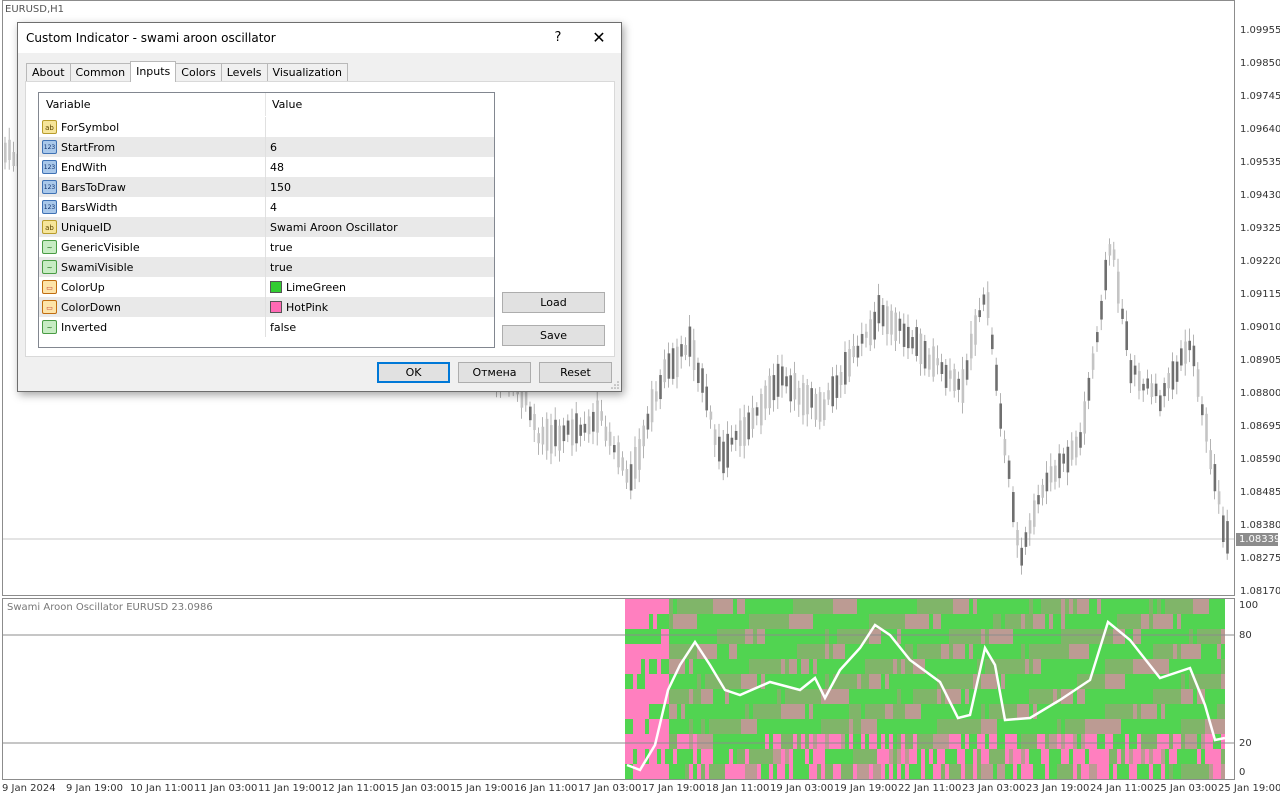  I want to click on value-cell: 150, so click(379, 187).